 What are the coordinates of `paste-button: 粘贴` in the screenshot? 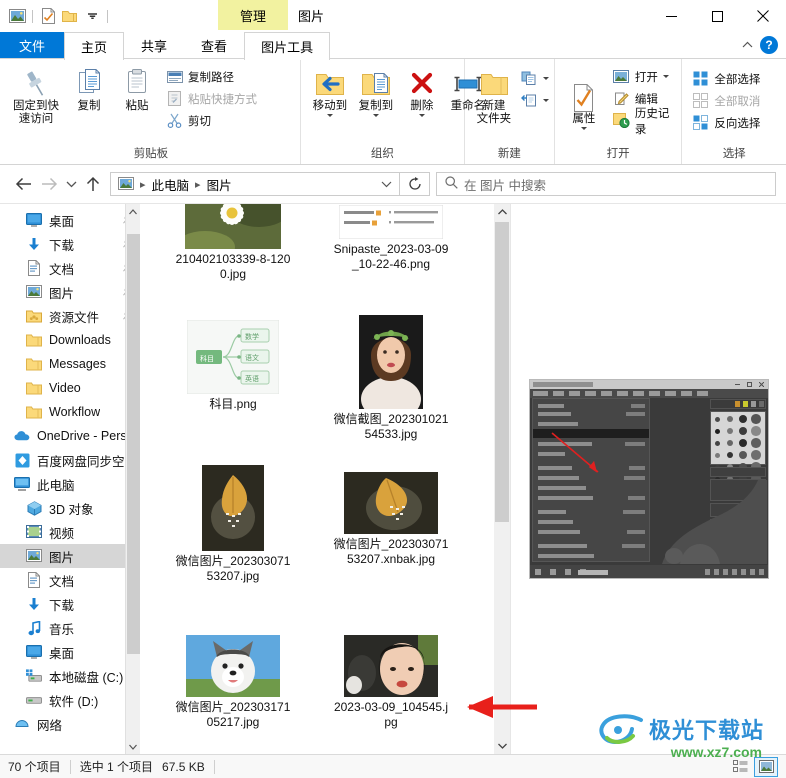 It's located at (137, 88).